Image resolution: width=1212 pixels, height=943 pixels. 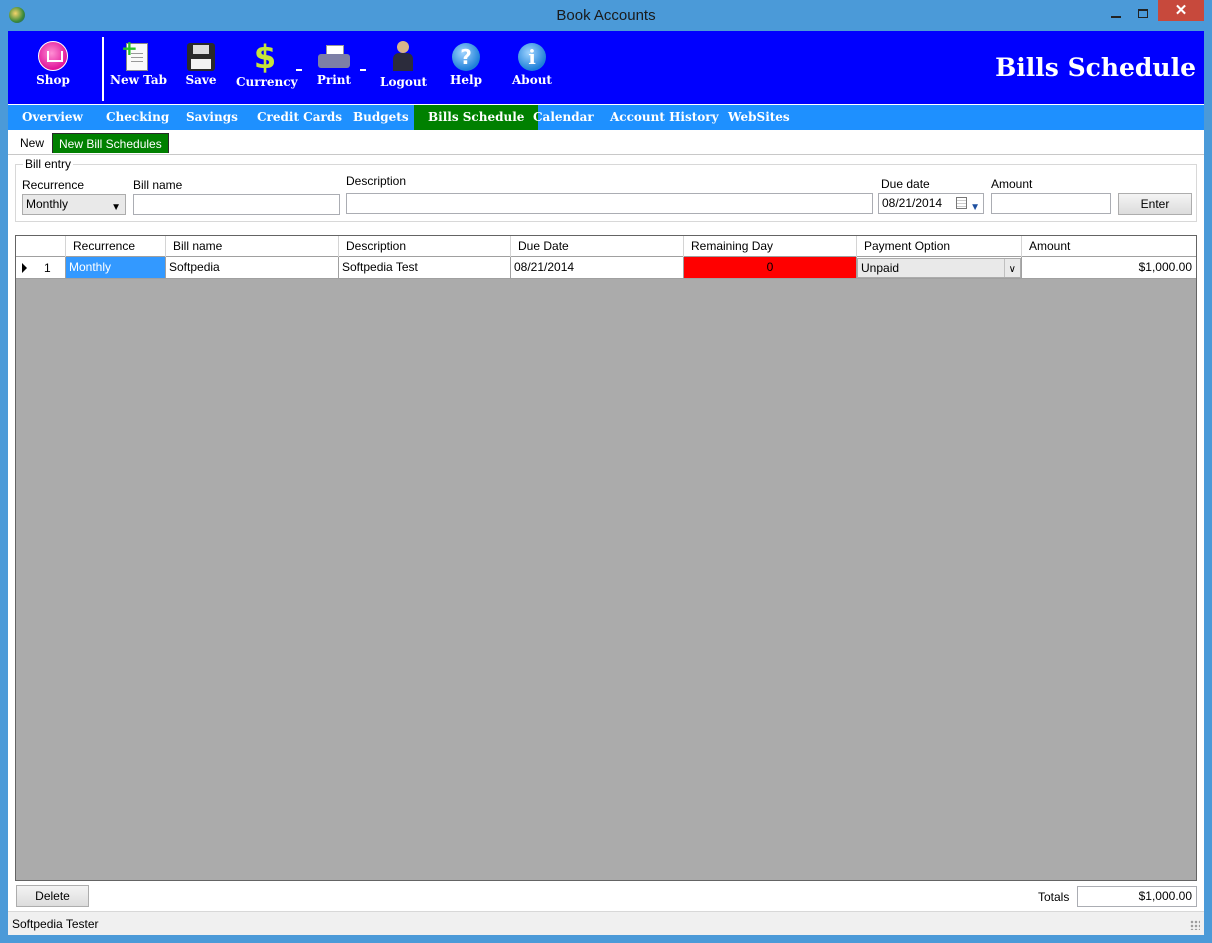 What do you see at coordinates (606, 67) in the screenshot?
I see `main-toolbar: Shop New Tab Save $ Currency Print` at bounding box center [606, 67].